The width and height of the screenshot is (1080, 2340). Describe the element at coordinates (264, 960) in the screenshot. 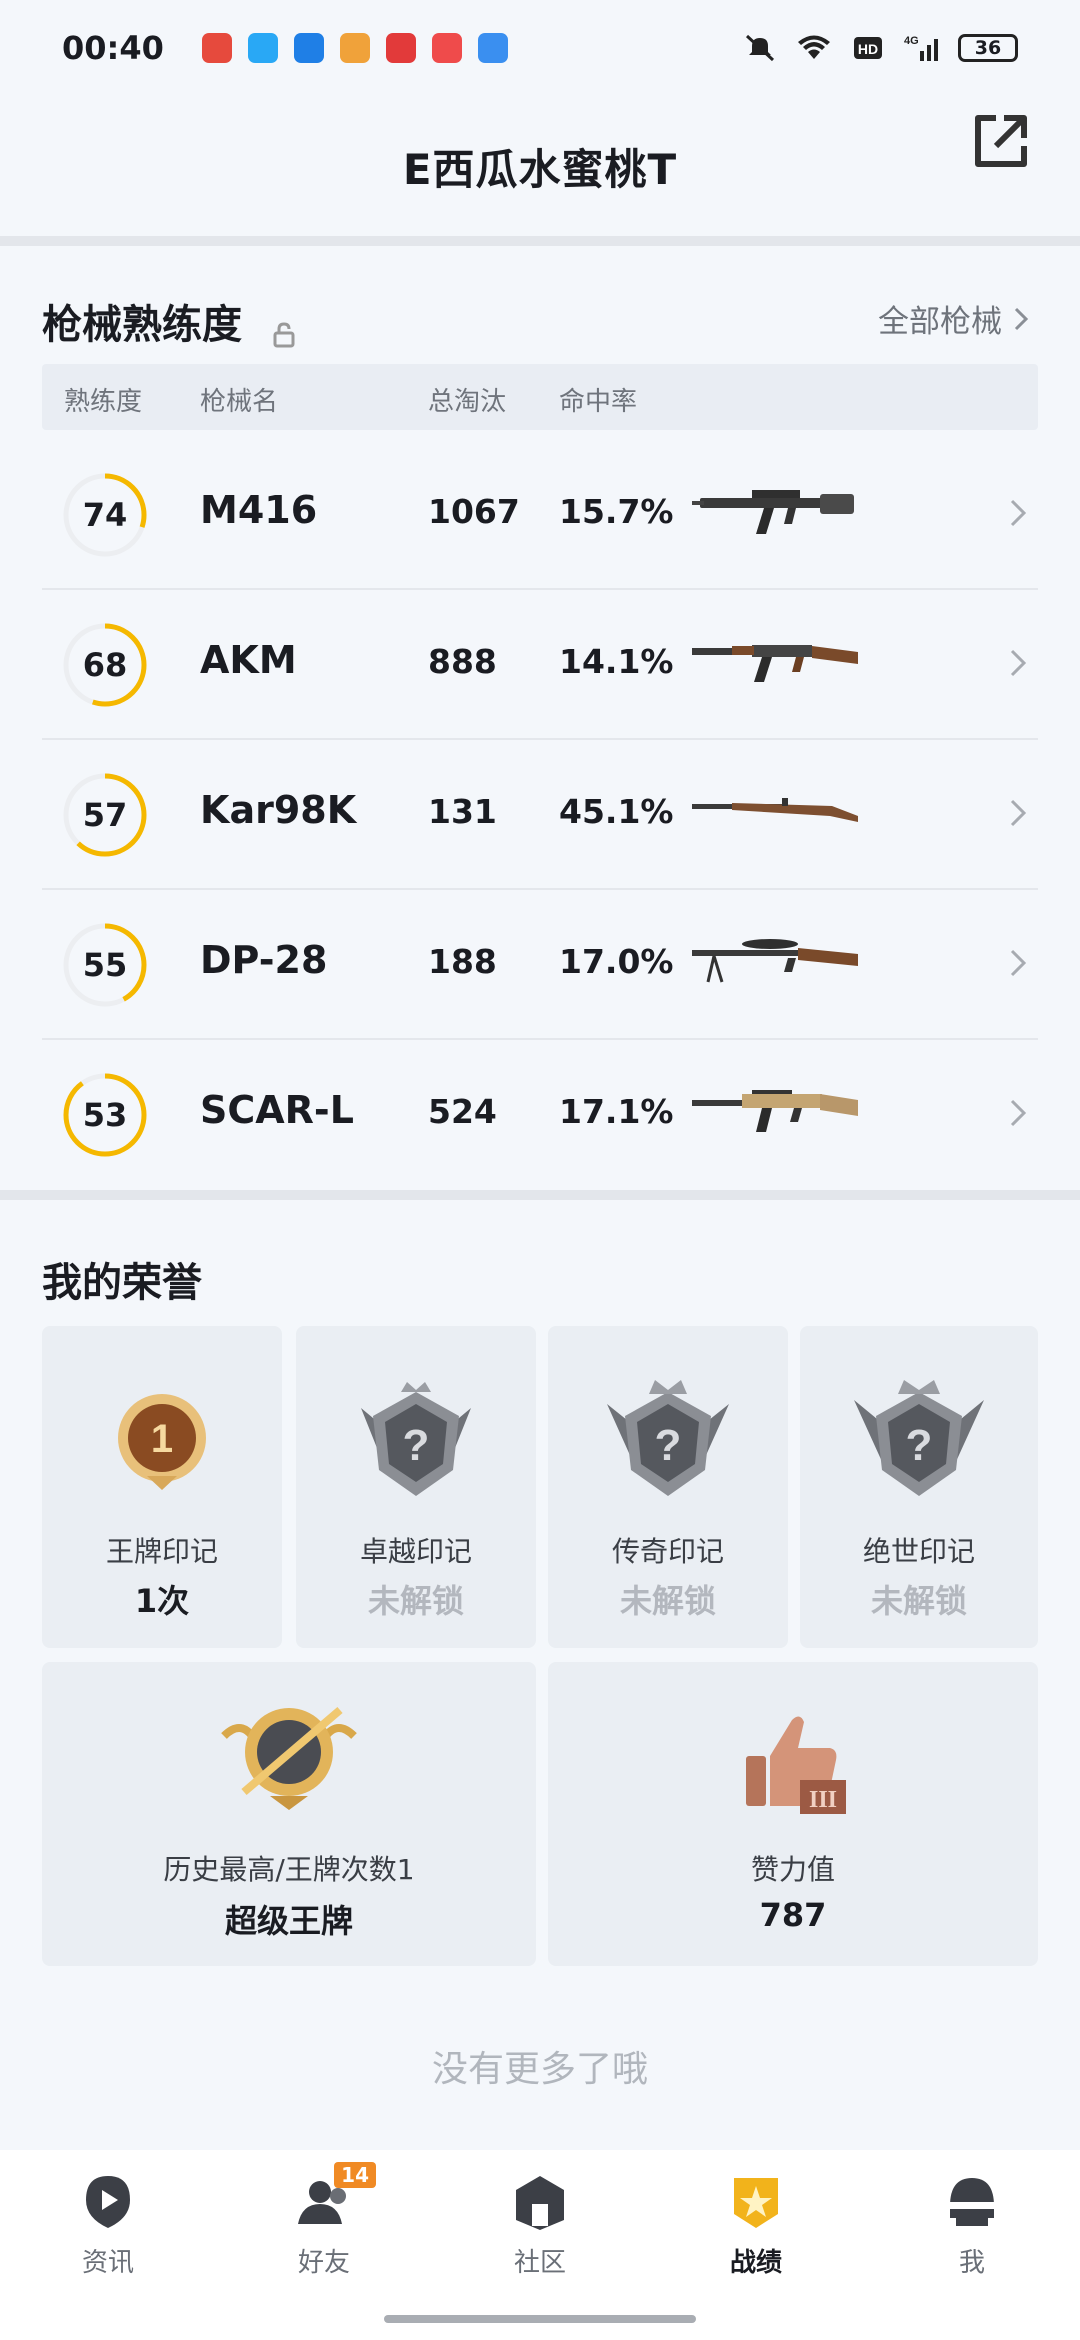

I see `weapon-name: DP-28` at that location.